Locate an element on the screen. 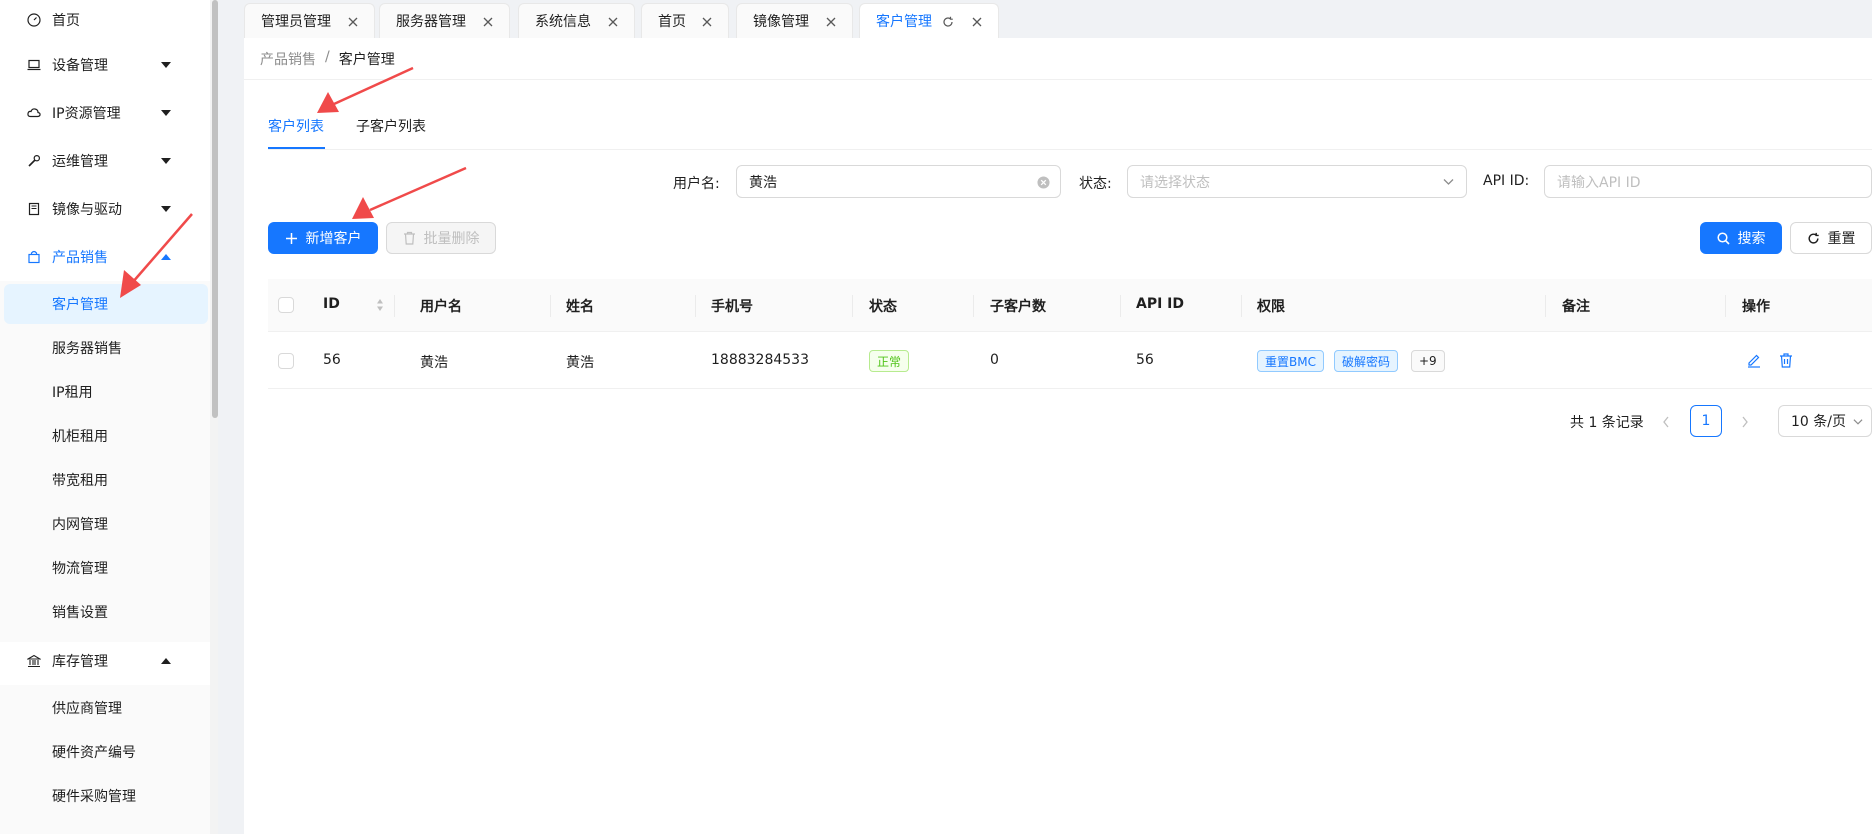 The height and width of the screenshot is (834, 1872). breadcrumb-parent: 产品销售 is located at coordinates (288, 59).